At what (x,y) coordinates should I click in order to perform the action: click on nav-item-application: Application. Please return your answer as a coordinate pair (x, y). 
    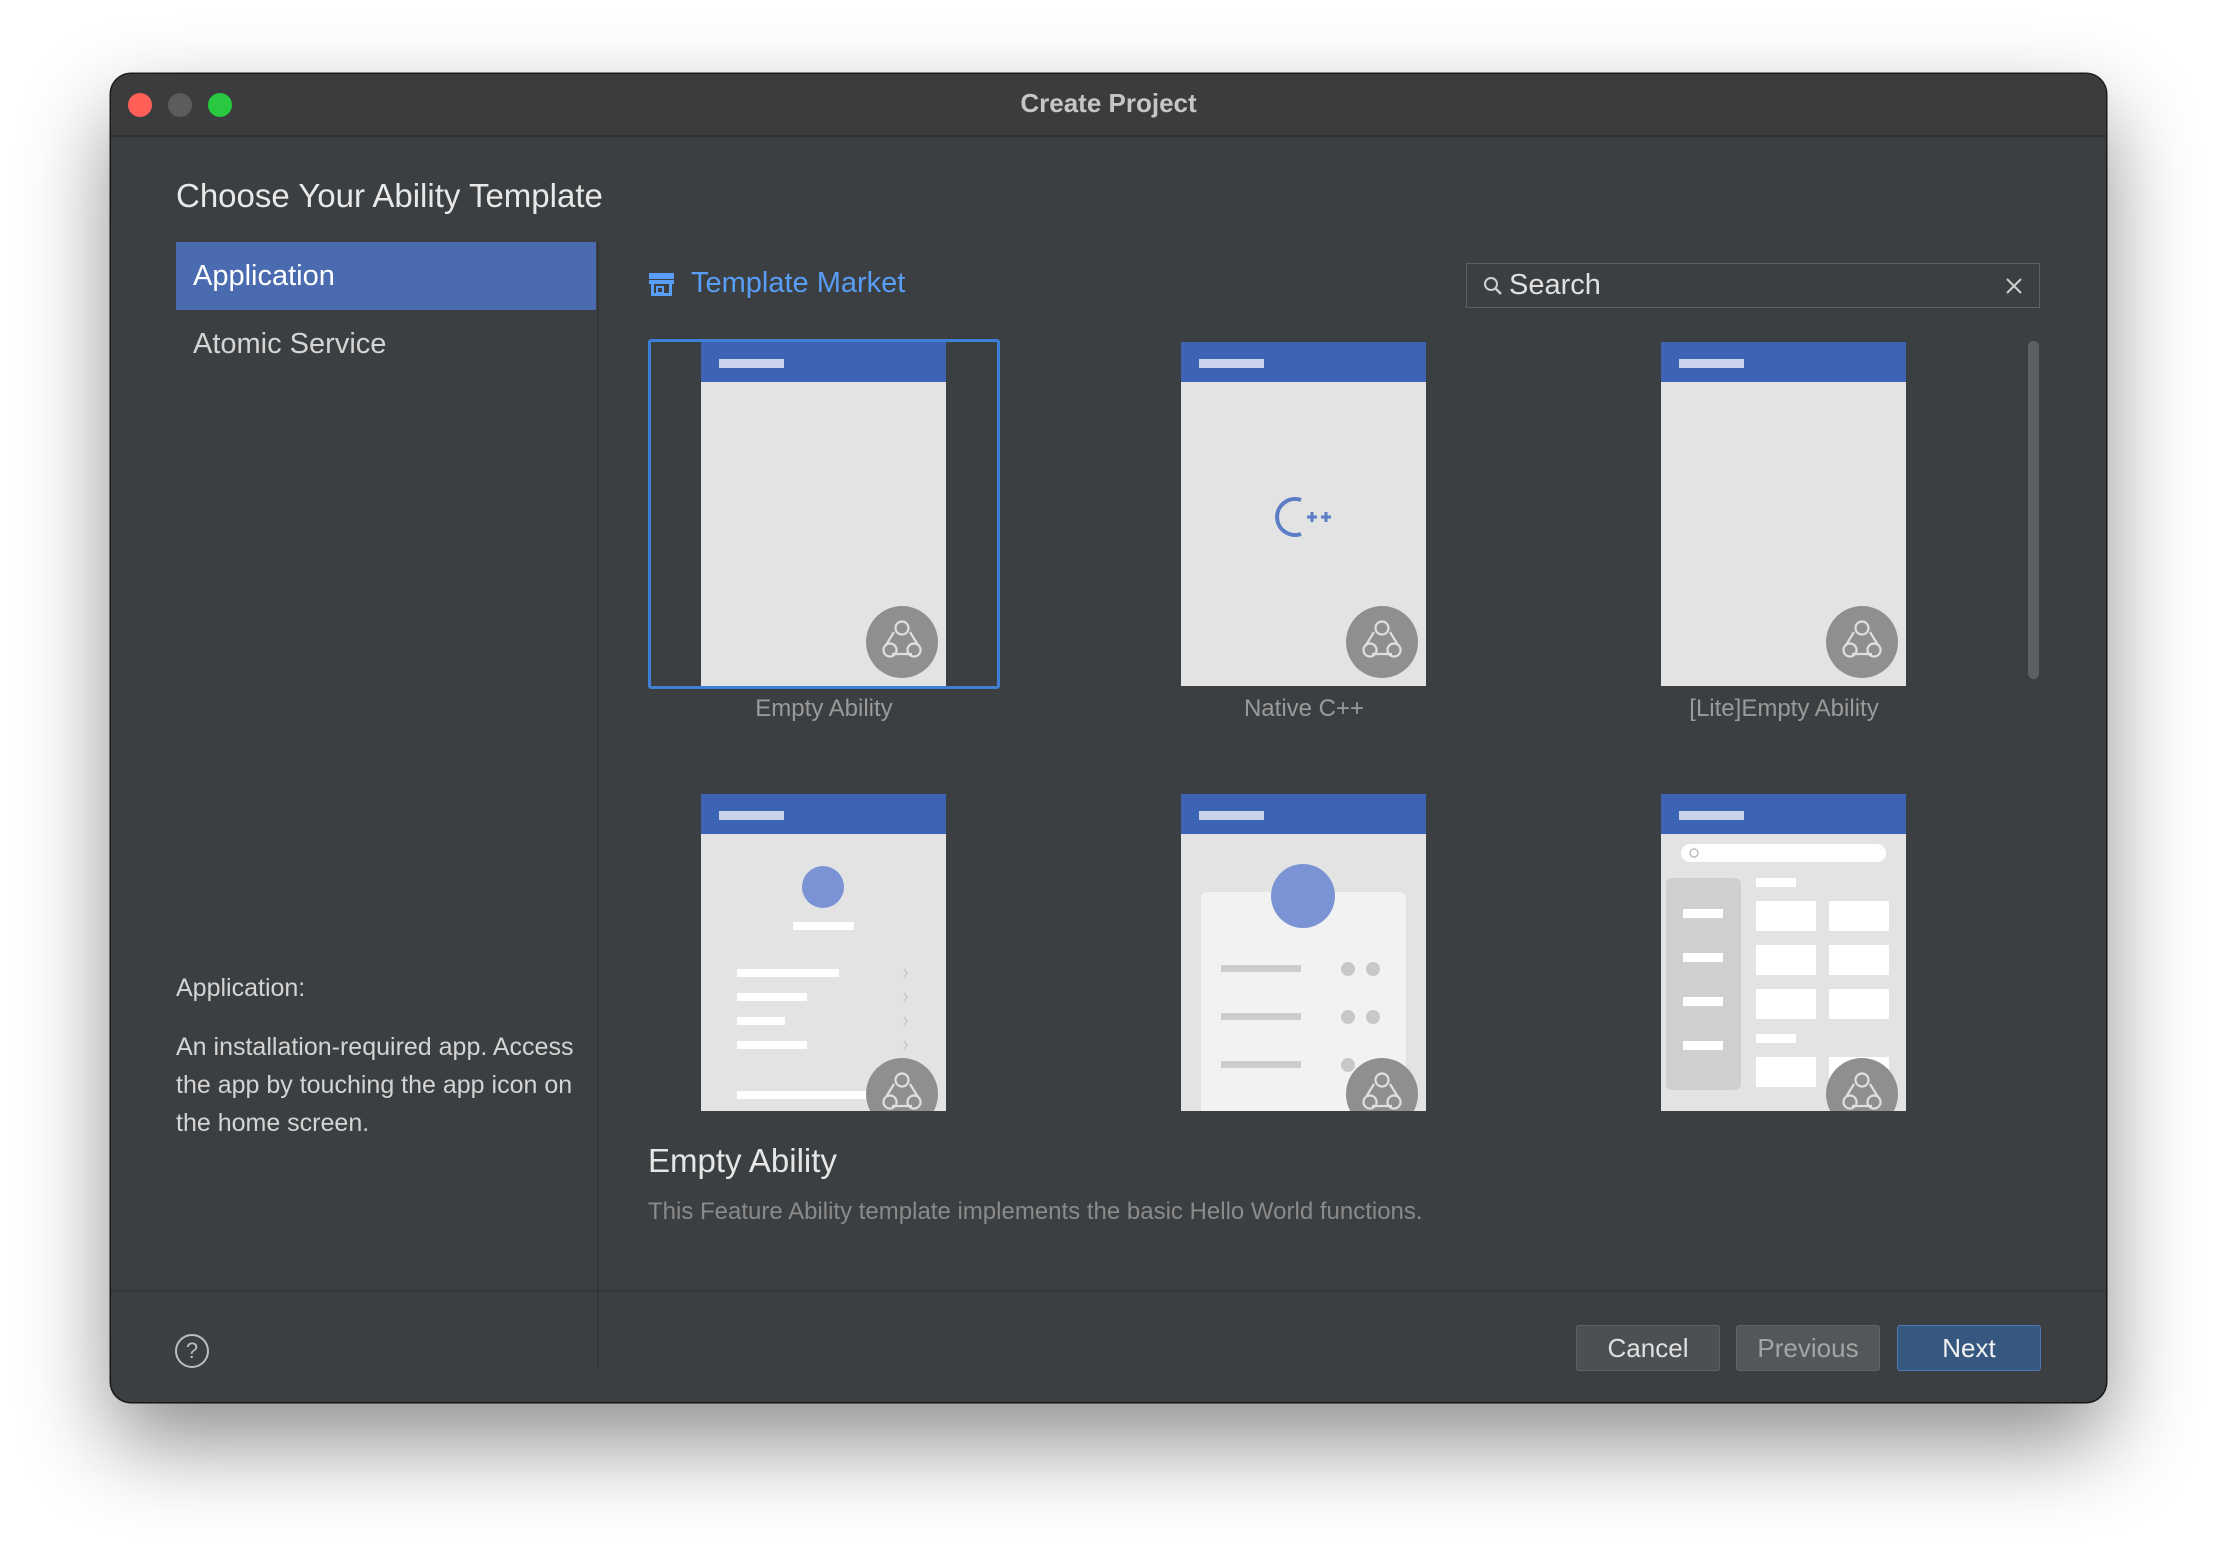
    Looking at the image, I should click on (386, 276).